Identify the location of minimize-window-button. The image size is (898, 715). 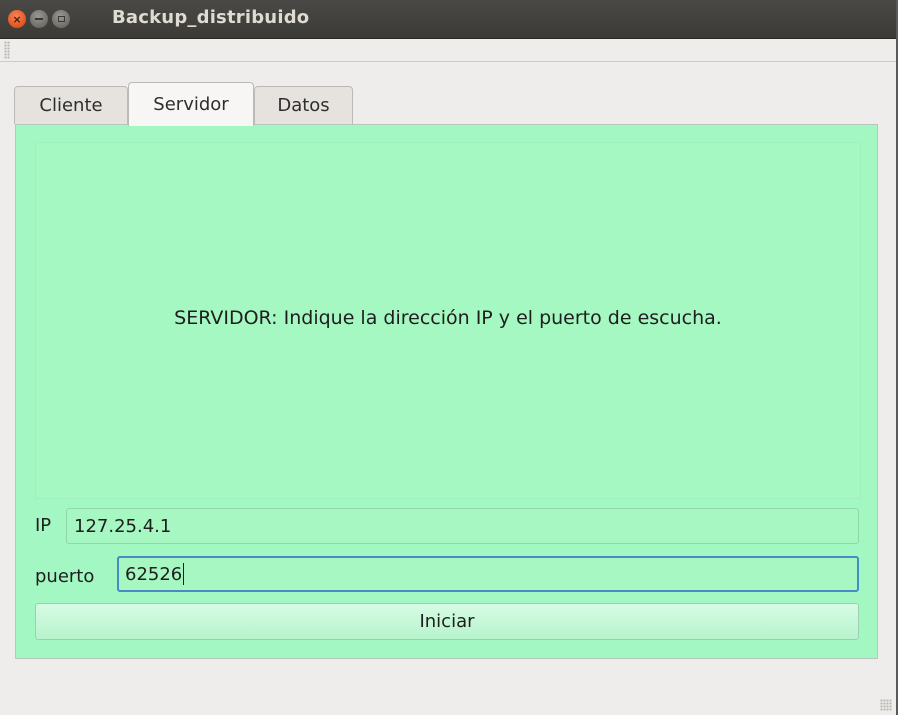
(39, 19).